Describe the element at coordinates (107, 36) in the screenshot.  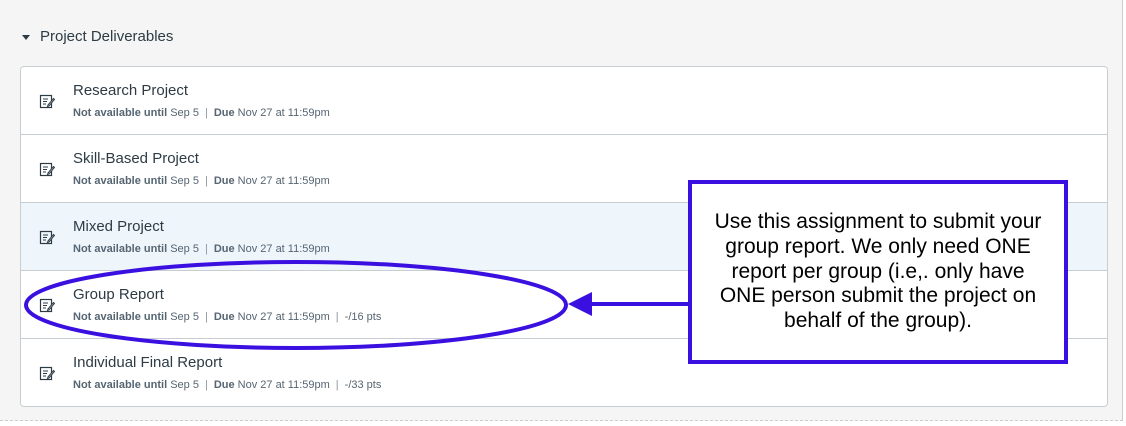
I see `module-title: Project Deliverables` at that location.